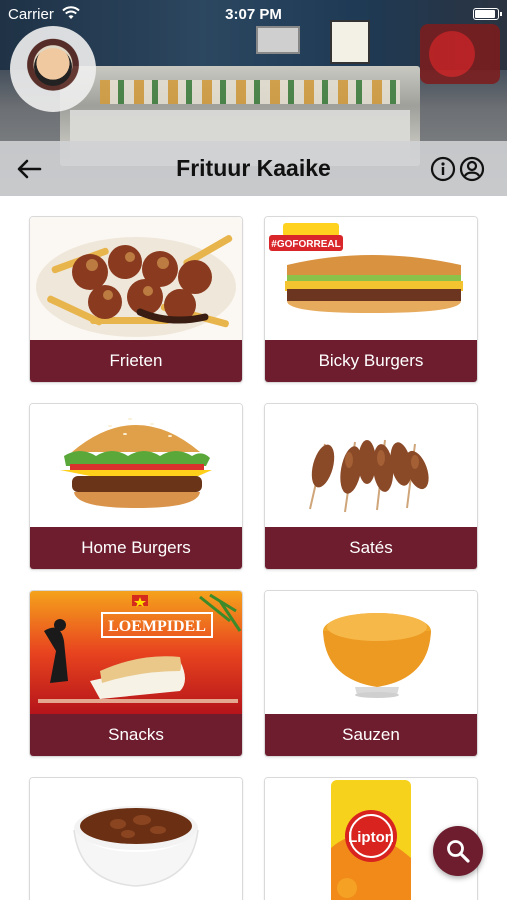  Describe the element at coordinates (460, 54) in the screenshot. I see `hero-decoration` at that location.